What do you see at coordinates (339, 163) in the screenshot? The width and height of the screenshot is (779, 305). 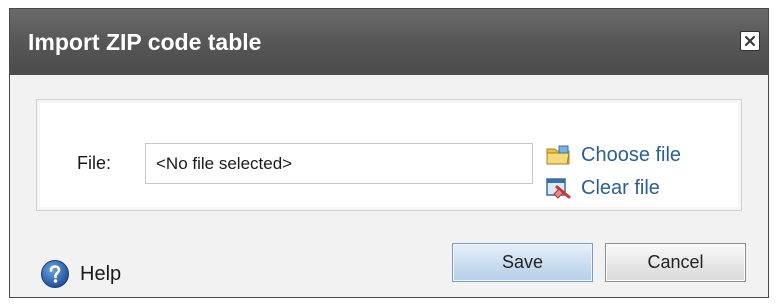 I see `file-field` at bounding box center [339, 163].